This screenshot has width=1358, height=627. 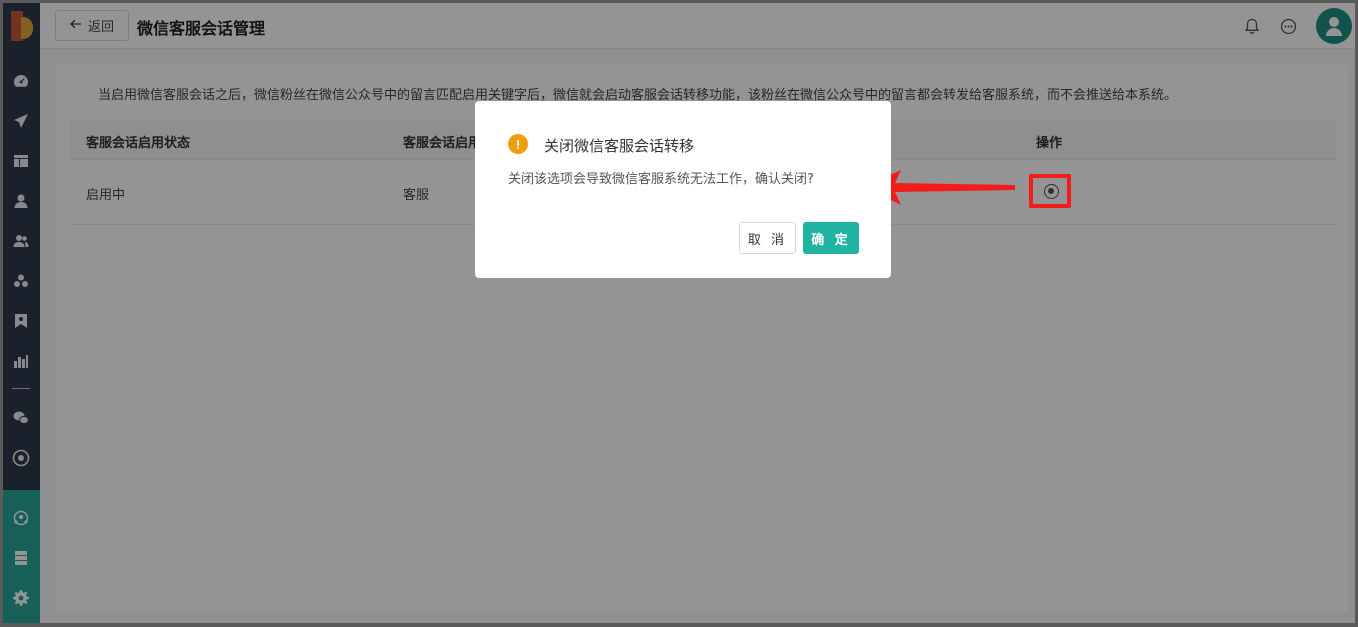 What do you see at coordinates (518, 144) in the screenshot?
I see `warning-icon: !` at bounding box center [518, 144].